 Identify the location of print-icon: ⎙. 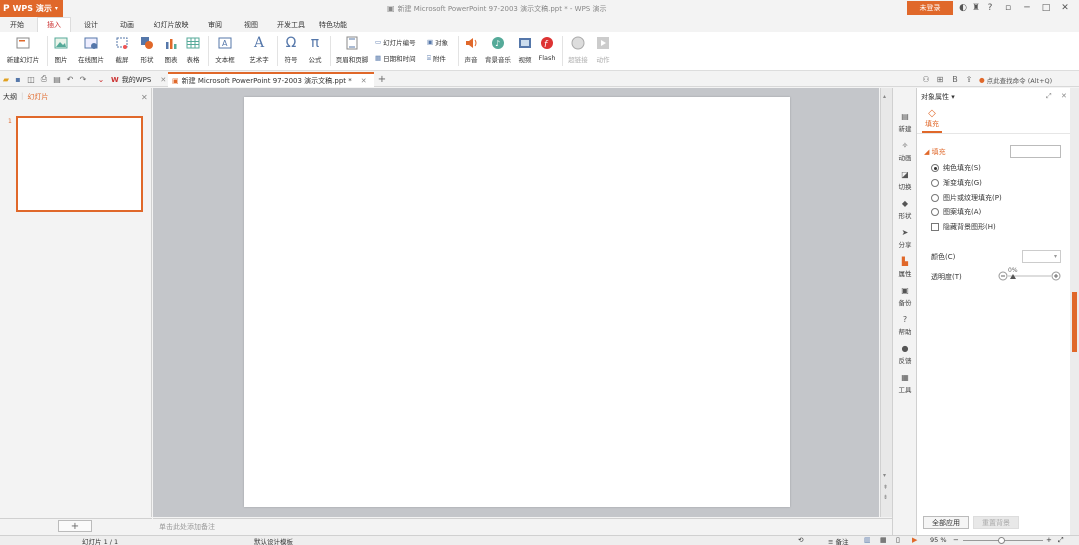
(44, 79).